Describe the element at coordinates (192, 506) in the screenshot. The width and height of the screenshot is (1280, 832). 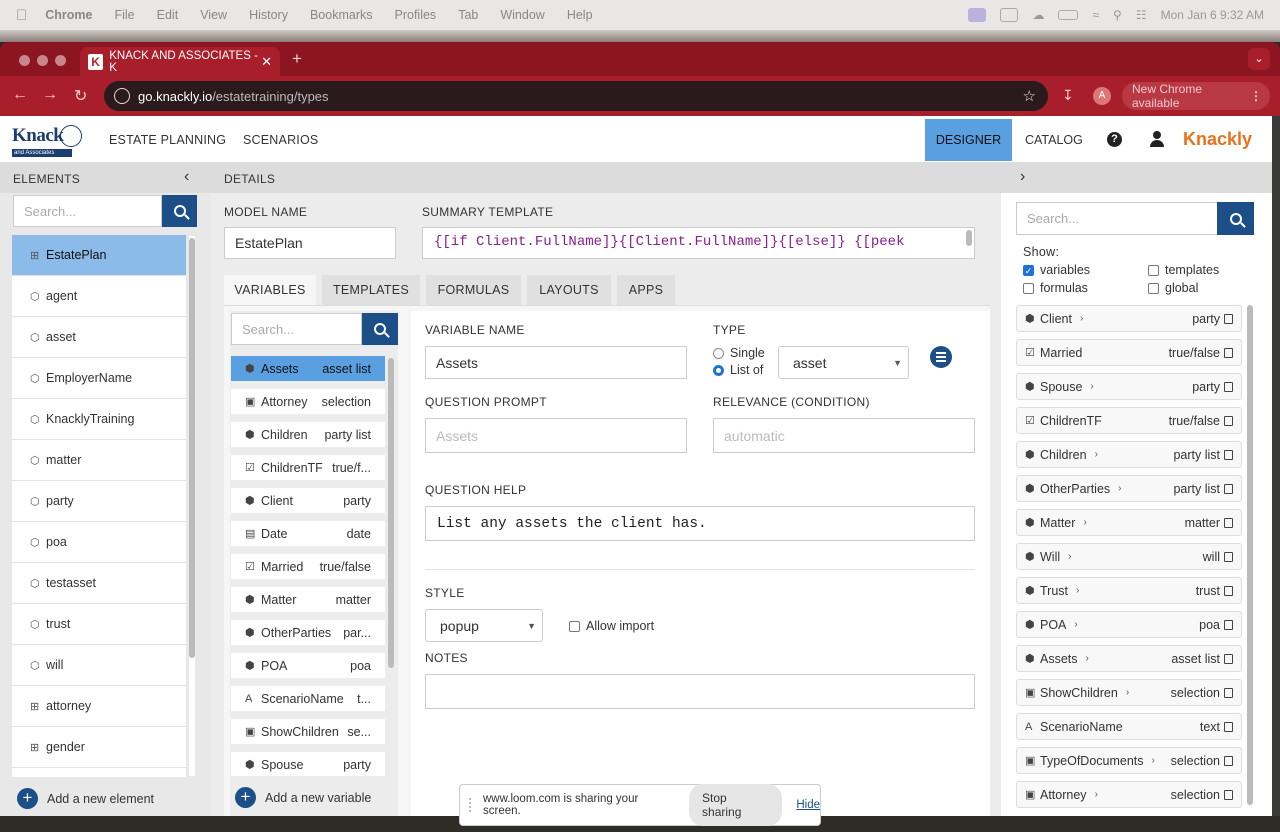
I see `elements-scrollbar` at that location.